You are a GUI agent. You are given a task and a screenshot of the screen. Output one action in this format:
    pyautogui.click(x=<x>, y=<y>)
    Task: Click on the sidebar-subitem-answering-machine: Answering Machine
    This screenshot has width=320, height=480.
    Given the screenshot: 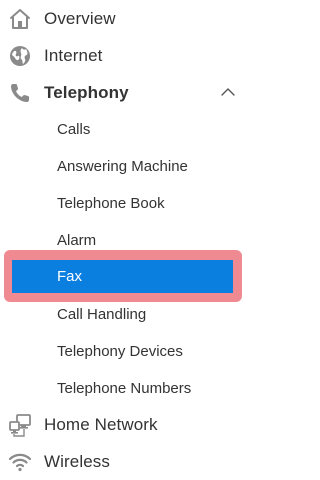 What is the action you would take?
    pyautogui.click(x=124, y=166)
    